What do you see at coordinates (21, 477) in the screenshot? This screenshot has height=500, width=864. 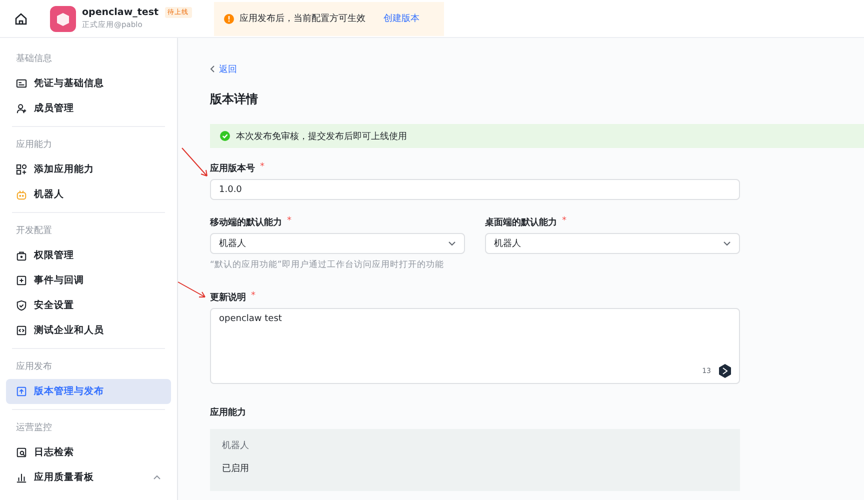 I see `bar-chart-icon` at bounding box center [21, 477].